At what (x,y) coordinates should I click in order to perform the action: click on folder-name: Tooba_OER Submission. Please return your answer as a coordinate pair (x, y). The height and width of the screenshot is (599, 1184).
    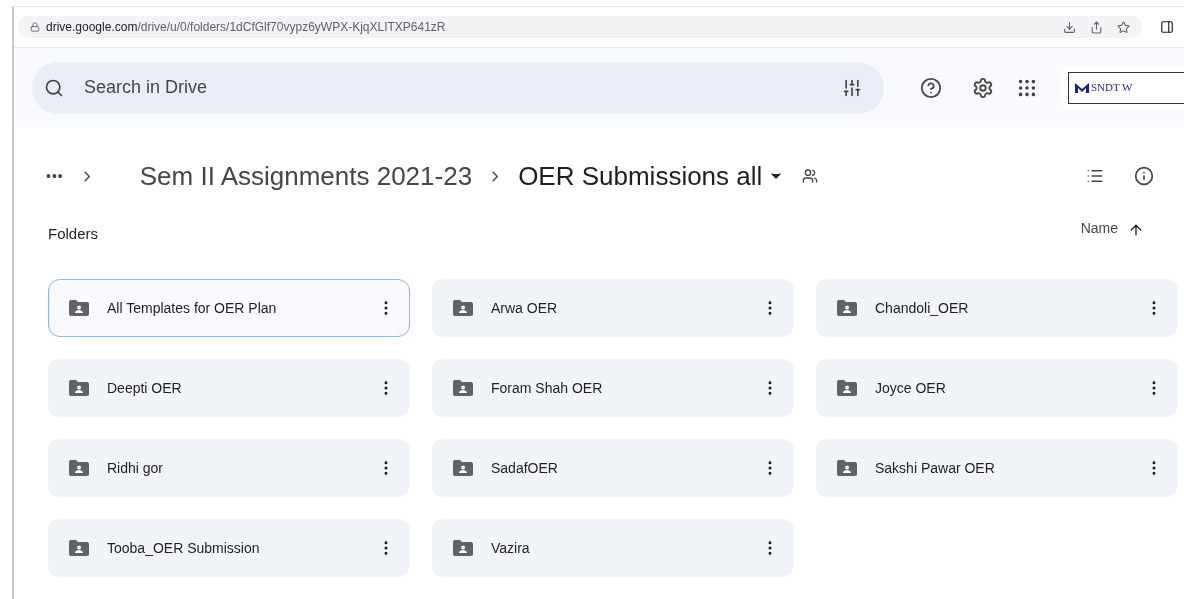
    Looking at the image, I should click on (184, 548).